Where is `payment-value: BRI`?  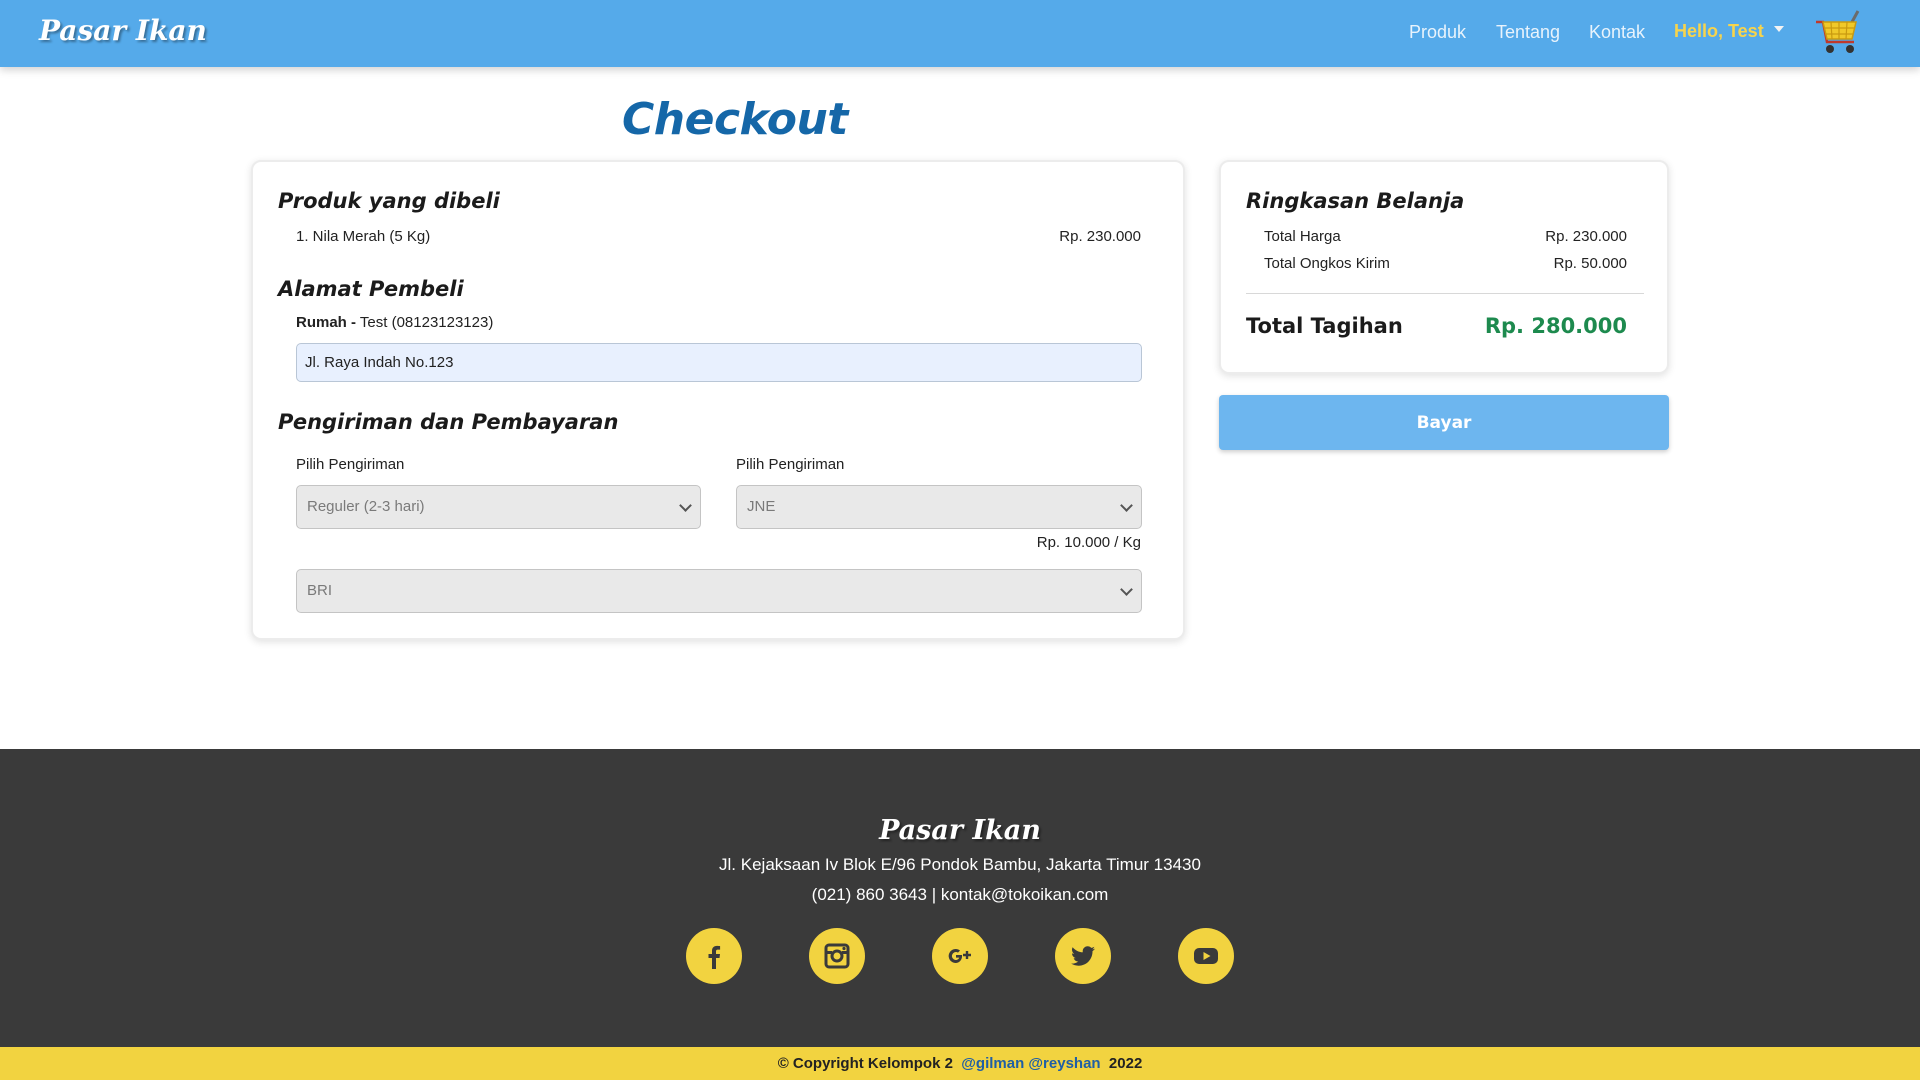
payment-value: BRI is located at coordinates (320, 590).